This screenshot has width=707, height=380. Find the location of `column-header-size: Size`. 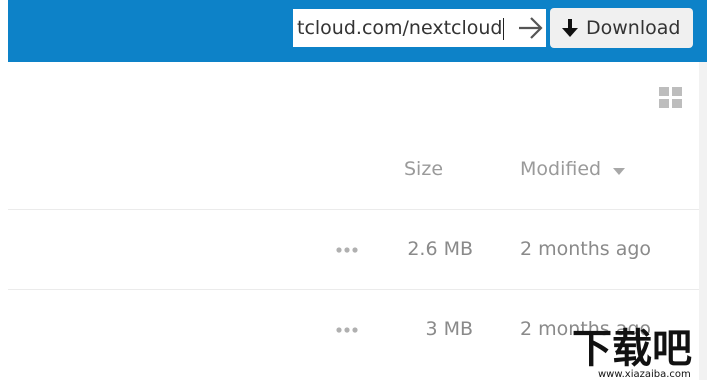

column-header-size: Size is located at coordinates (423, 169).